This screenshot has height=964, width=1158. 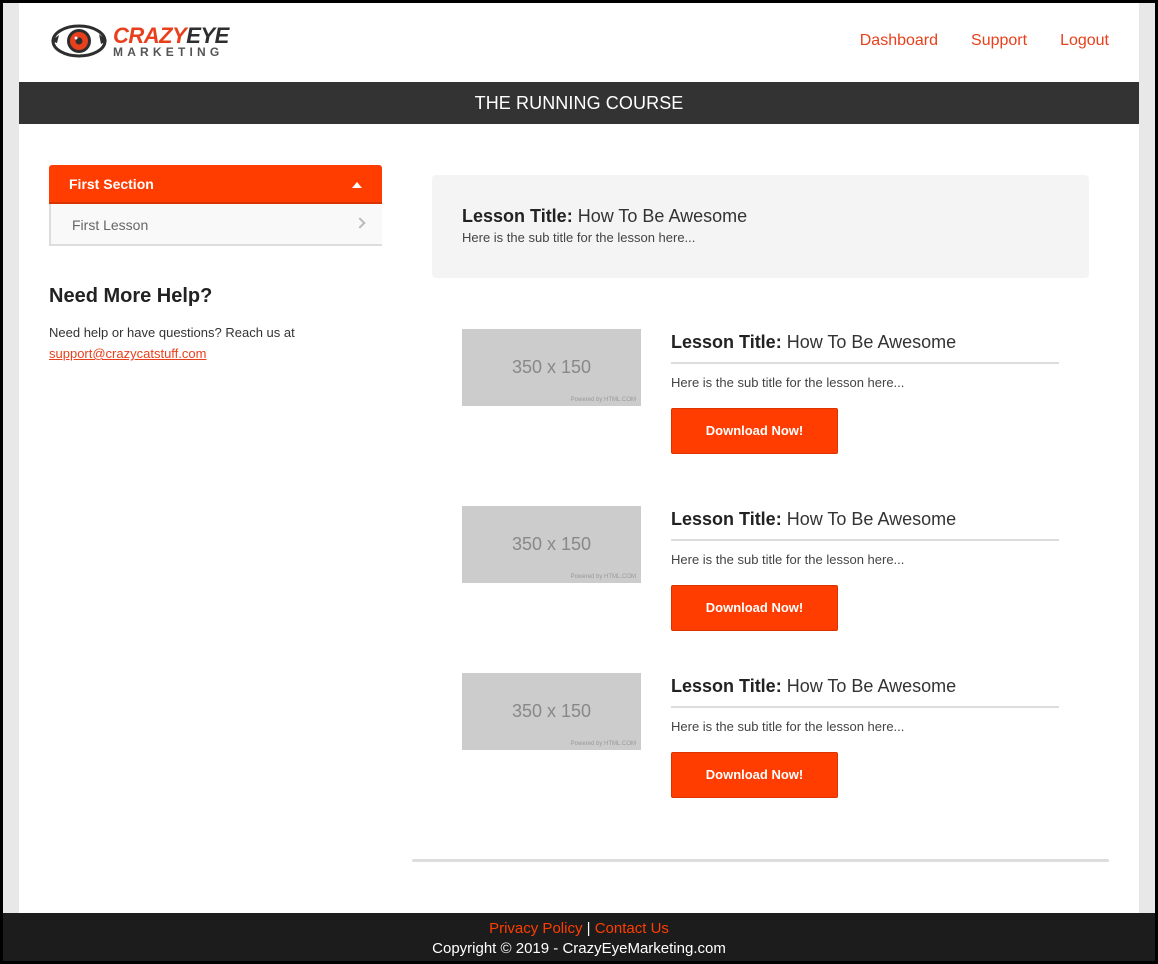 What do you see at coordinates (168, 52) in the screenshot?
I see `brand-tagline: MARKETING` at bounding box center [168, 52].